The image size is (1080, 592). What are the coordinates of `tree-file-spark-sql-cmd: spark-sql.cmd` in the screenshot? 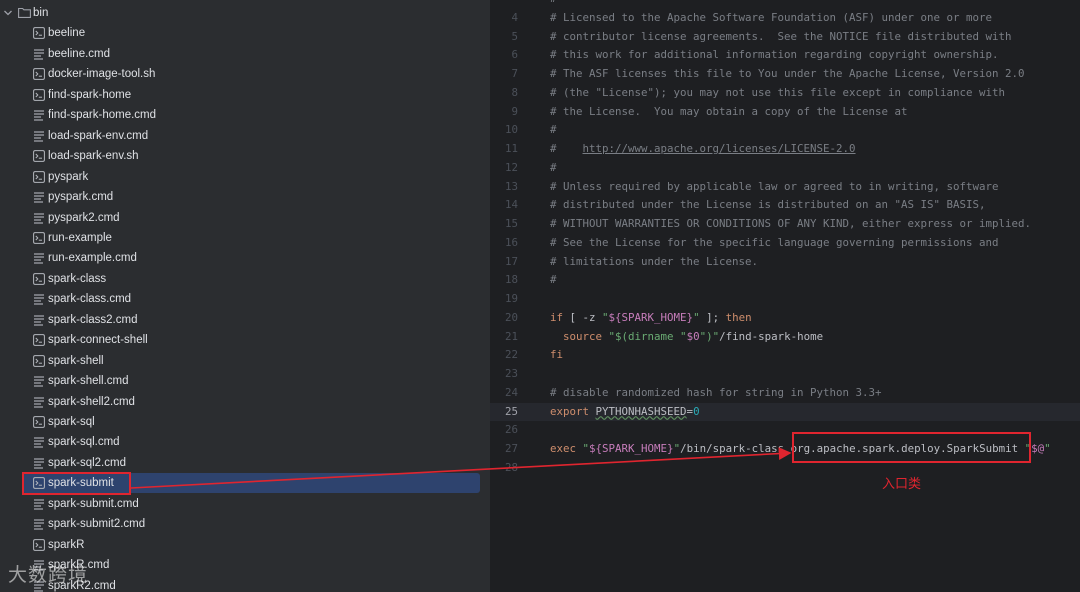 It's located at (245, 442).